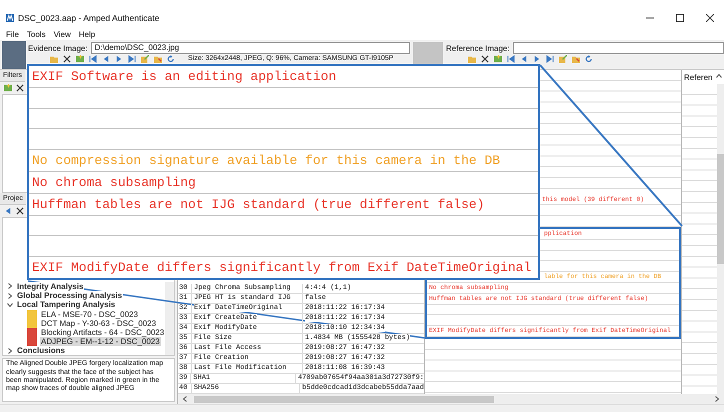  I want to click on tree-item: Integrity Analysis, so click(50, 286).